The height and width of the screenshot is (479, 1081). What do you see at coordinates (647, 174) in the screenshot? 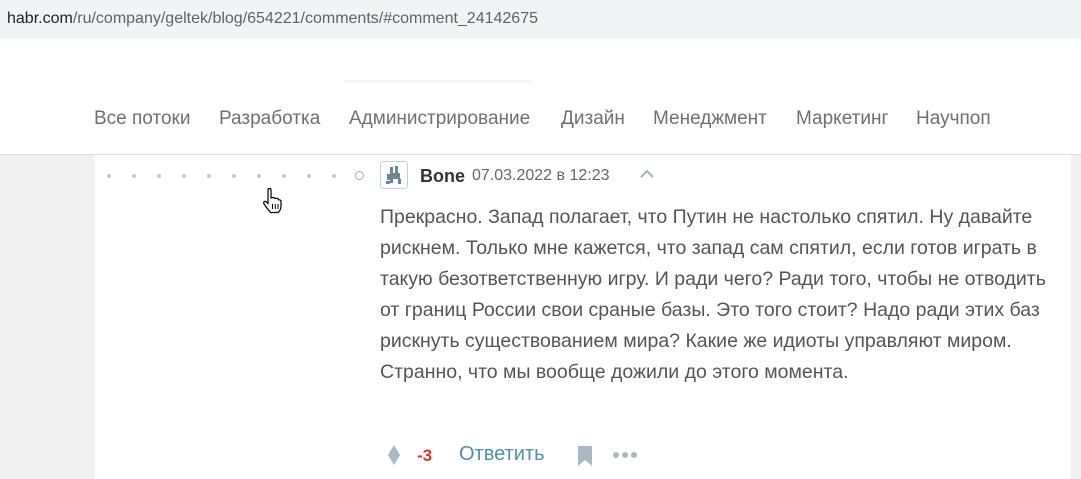
I see `collapse-icon` at bounding box center [647, 174].